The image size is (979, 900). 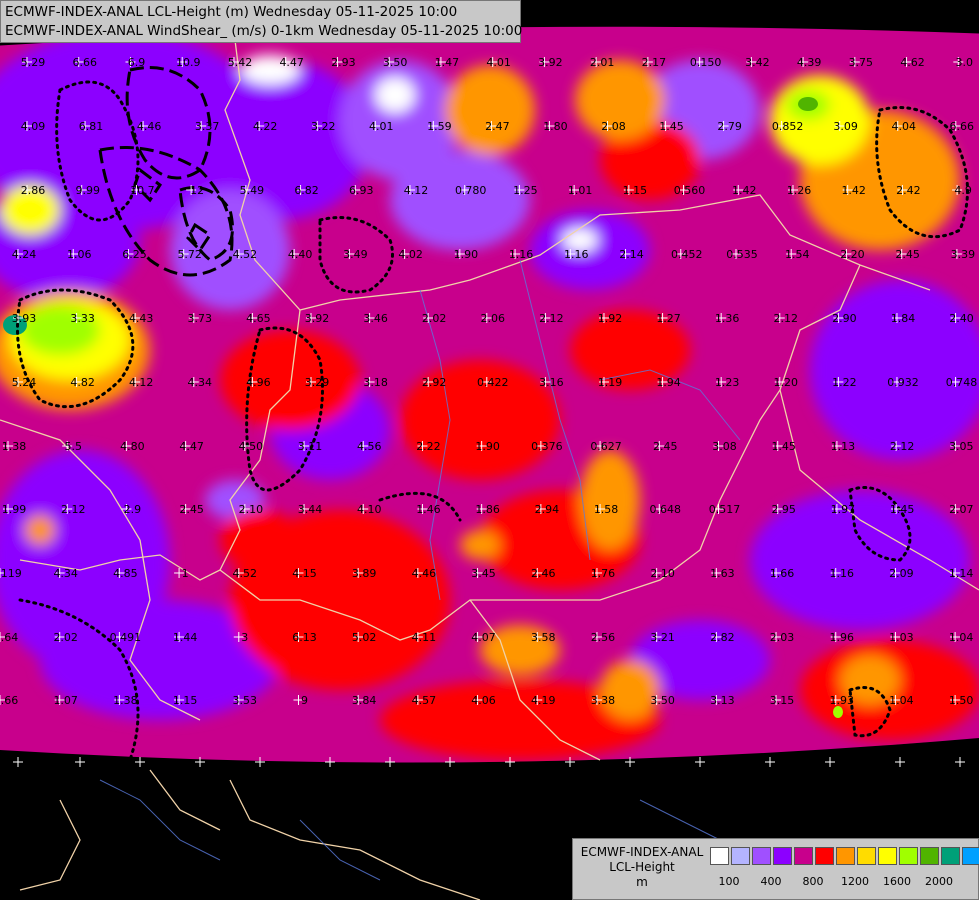 I want to click on wind-shear-value: 3, so click(x=244, y=637).